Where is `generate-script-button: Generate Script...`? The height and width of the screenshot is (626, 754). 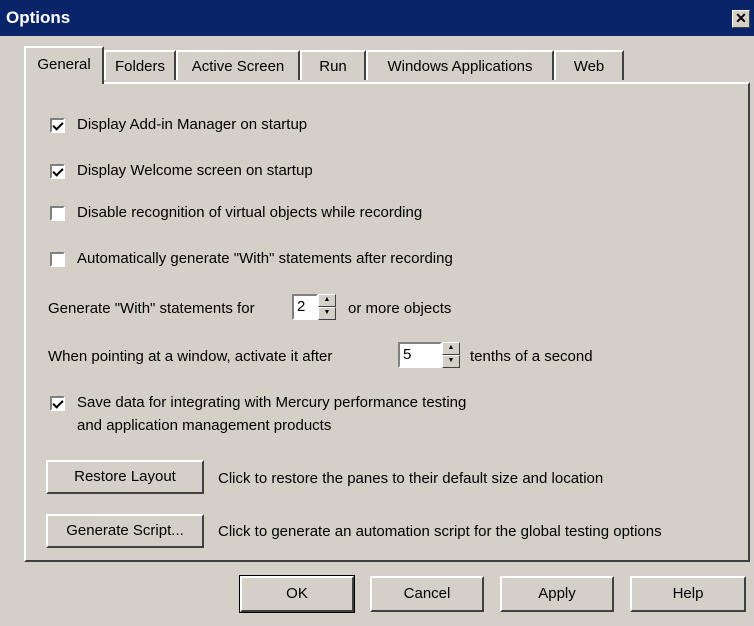 generate-script-button: Generate Script... is located at coordinates (125, 531).